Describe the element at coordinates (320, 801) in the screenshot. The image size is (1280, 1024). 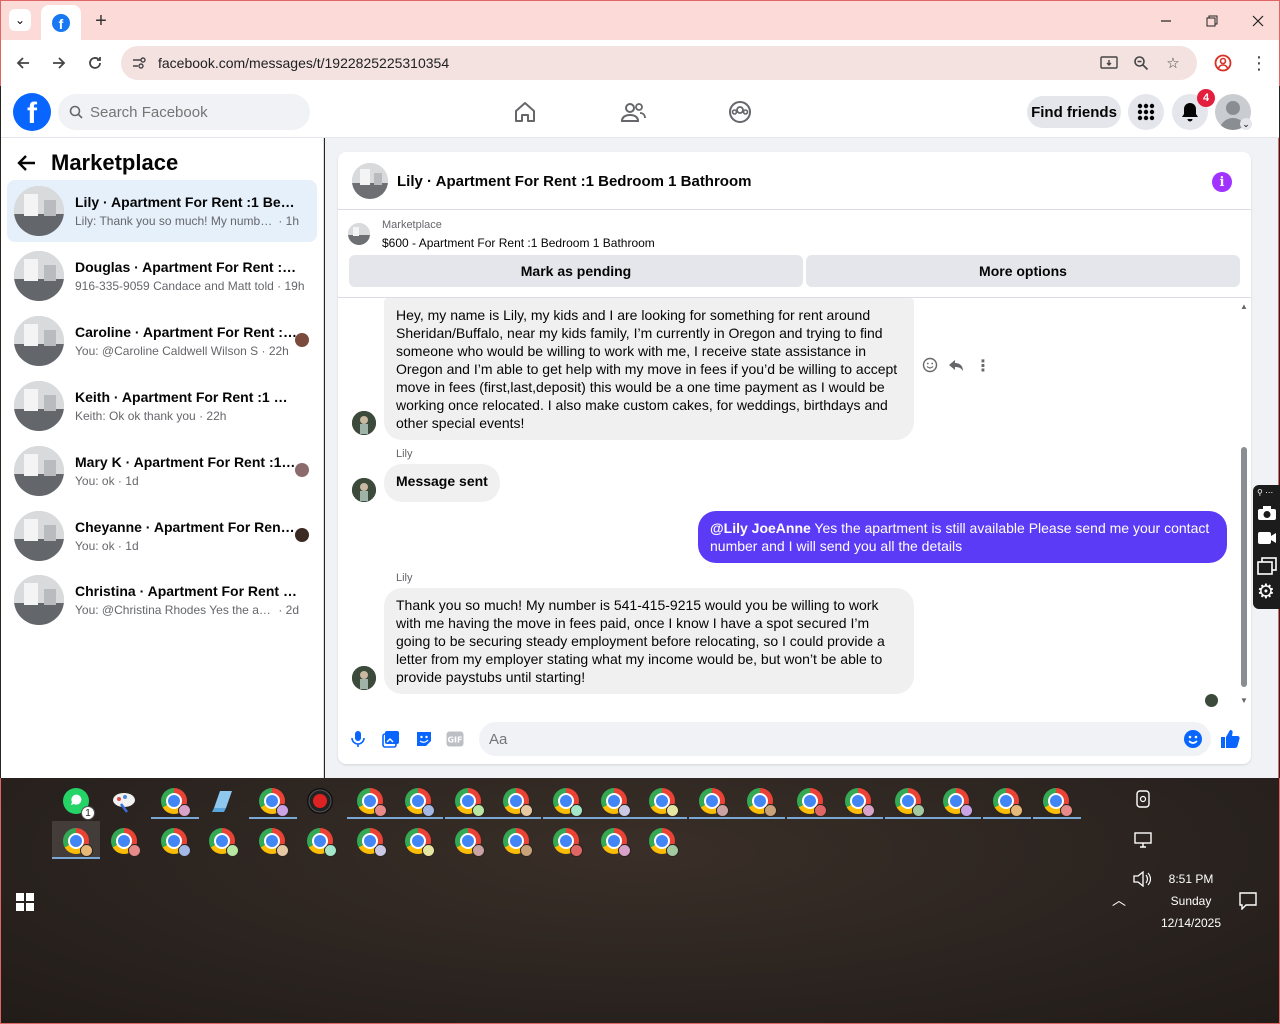
I see `record-app-icon` at that location.